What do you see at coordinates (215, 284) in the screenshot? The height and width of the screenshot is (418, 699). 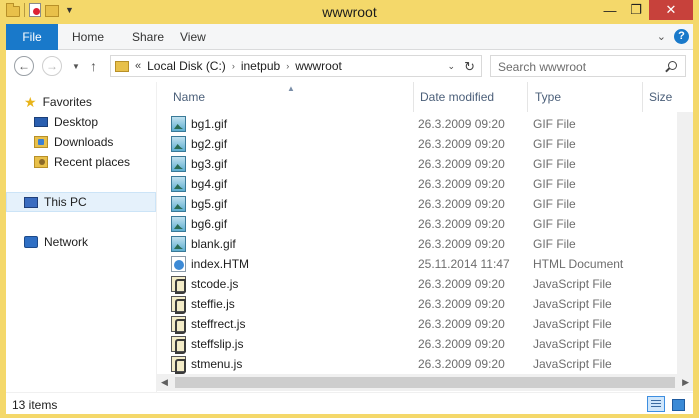 I see `file-name: stcode.js` at bounding box center [215, 284].